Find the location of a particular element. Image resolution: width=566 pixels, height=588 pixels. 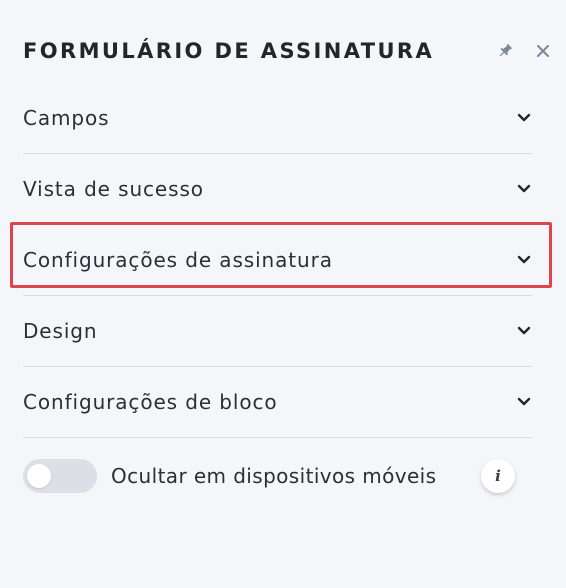

hide-on-mobile-toggle is located at coordinates (60, 476).